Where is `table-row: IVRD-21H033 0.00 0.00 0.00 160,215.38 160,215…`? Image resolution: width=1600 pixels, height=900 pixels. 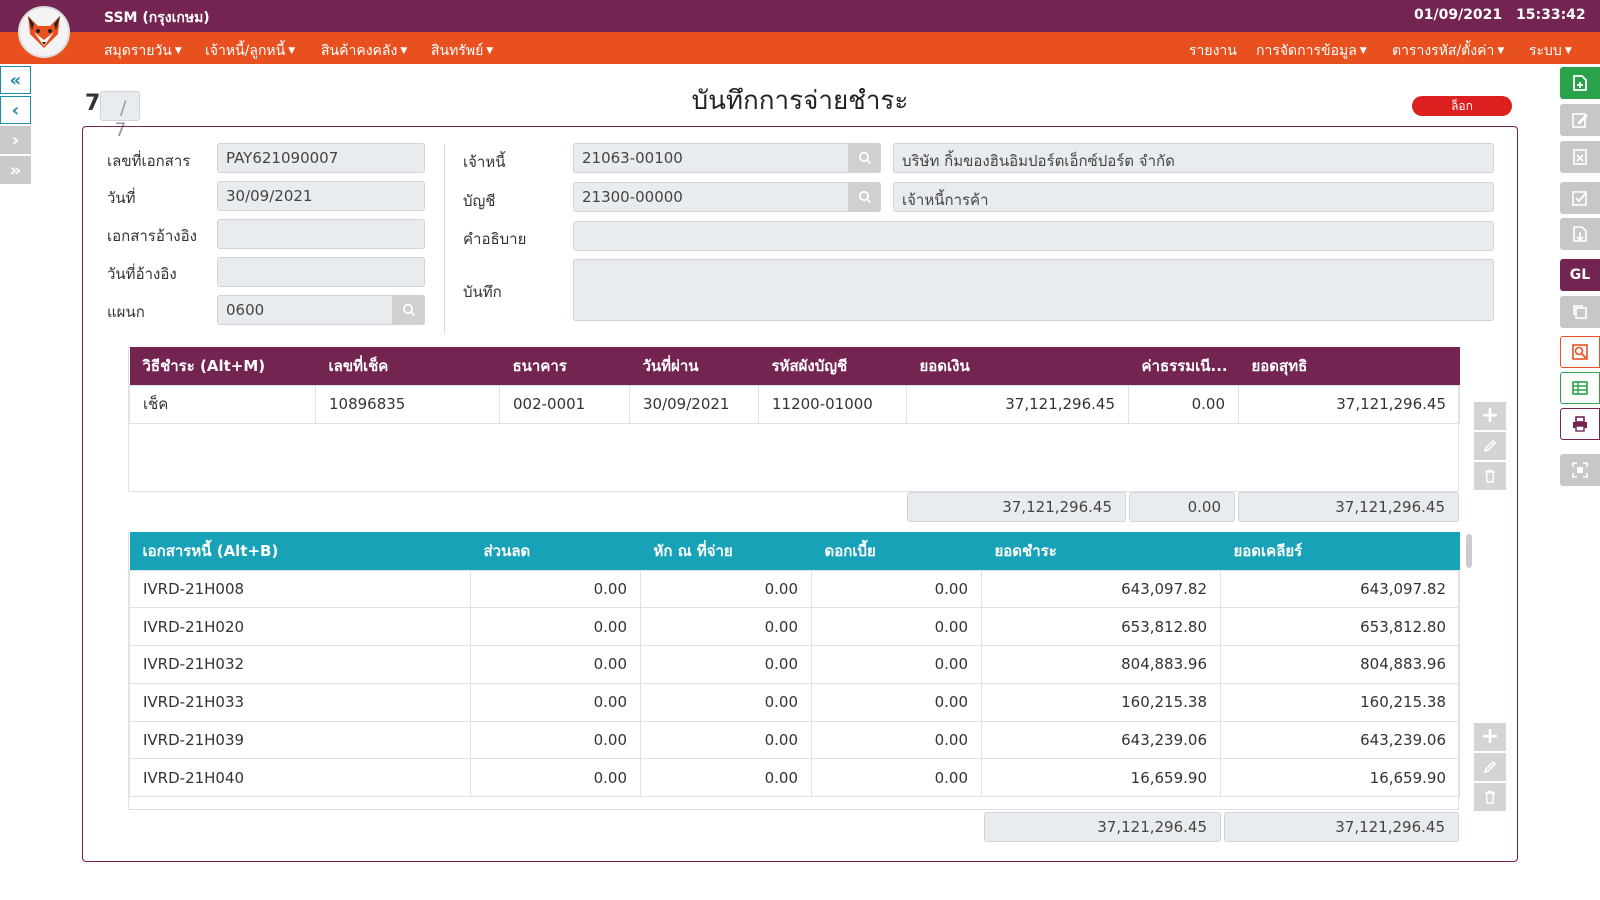
table-row: IVRD-21H033 0.00 0.00 0.00 160,215.38 160,215… is located at coordinates (794, 702).